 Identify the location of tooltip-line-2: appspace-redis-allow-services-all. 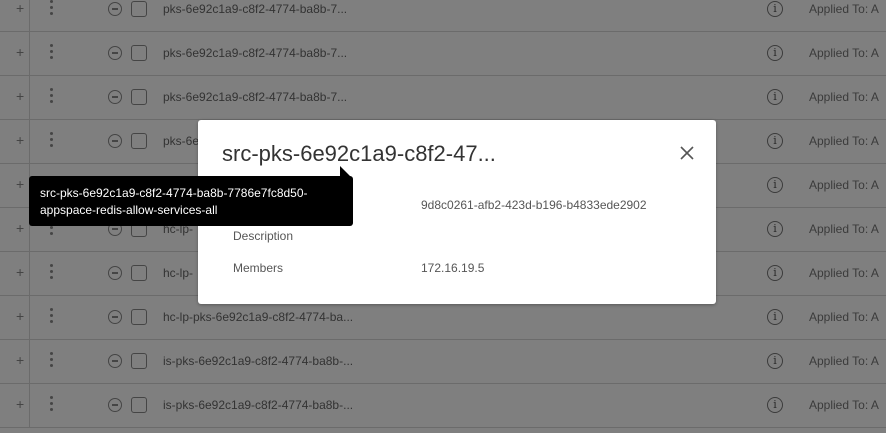
(129, 210).